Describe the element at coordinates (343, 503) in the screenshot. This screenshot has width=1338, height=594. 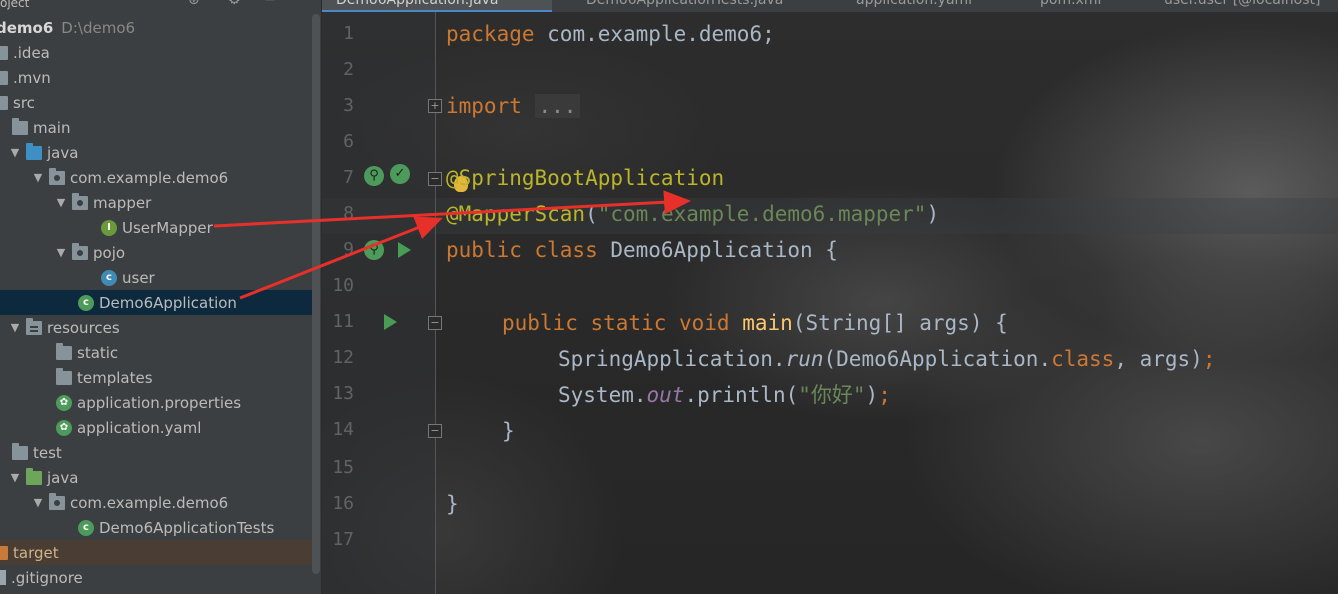
I see `line-number: 16` at that location.